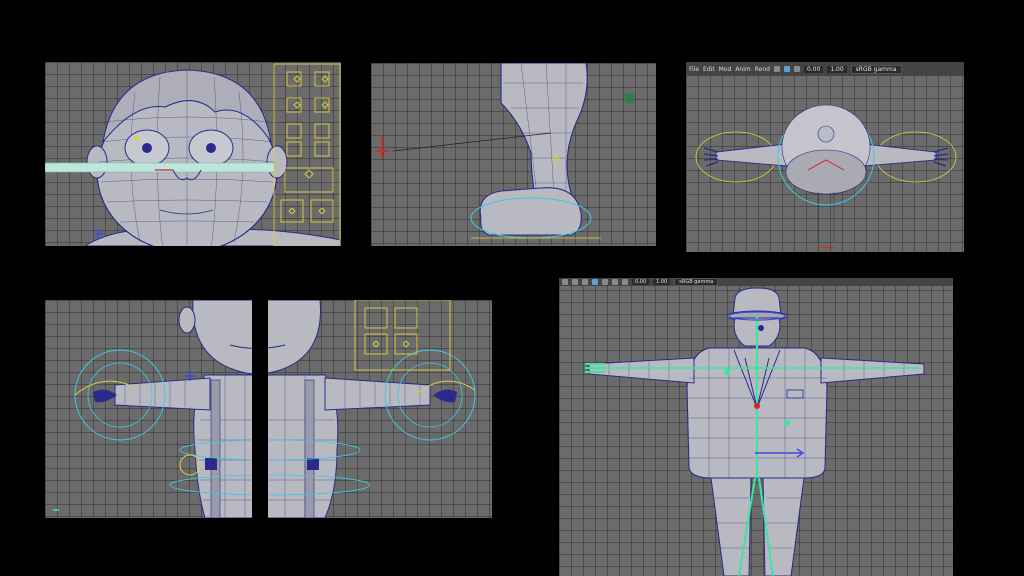 This screenshot has height=576, width=1024. Describe the element at coordinates (727, 372) in the screenshot. I see `shoulder-joint` at that location.